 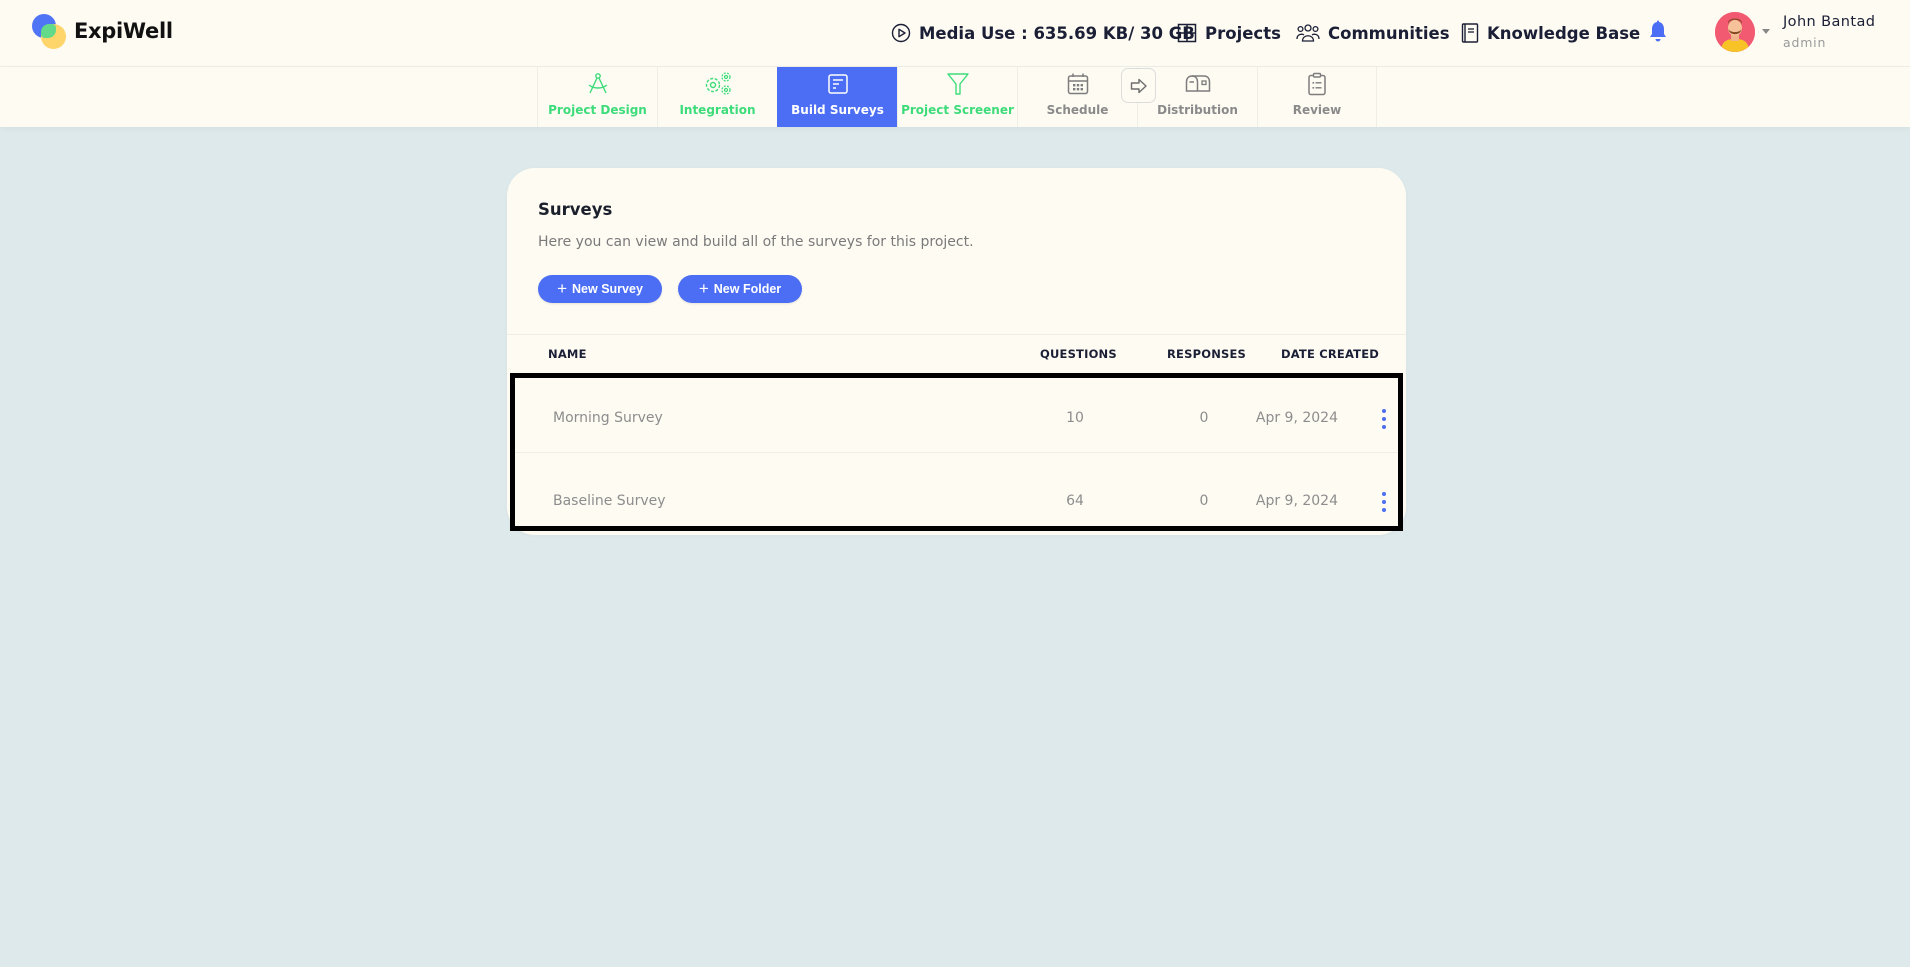 What do you see at coordinates (956, 413) in the screenshot?
I see `table-row: Morning Survey 10 0 Apr 9, 2024` at bounding box center [956, 413].